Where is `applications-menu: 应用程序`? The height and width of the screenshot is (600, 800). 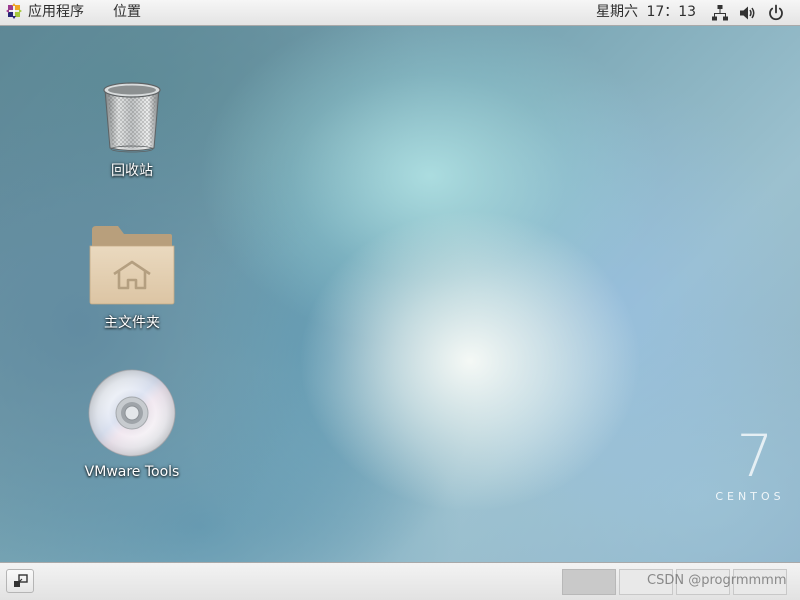
applications-menu: 应用程序 is located at coordinates (45, 12).